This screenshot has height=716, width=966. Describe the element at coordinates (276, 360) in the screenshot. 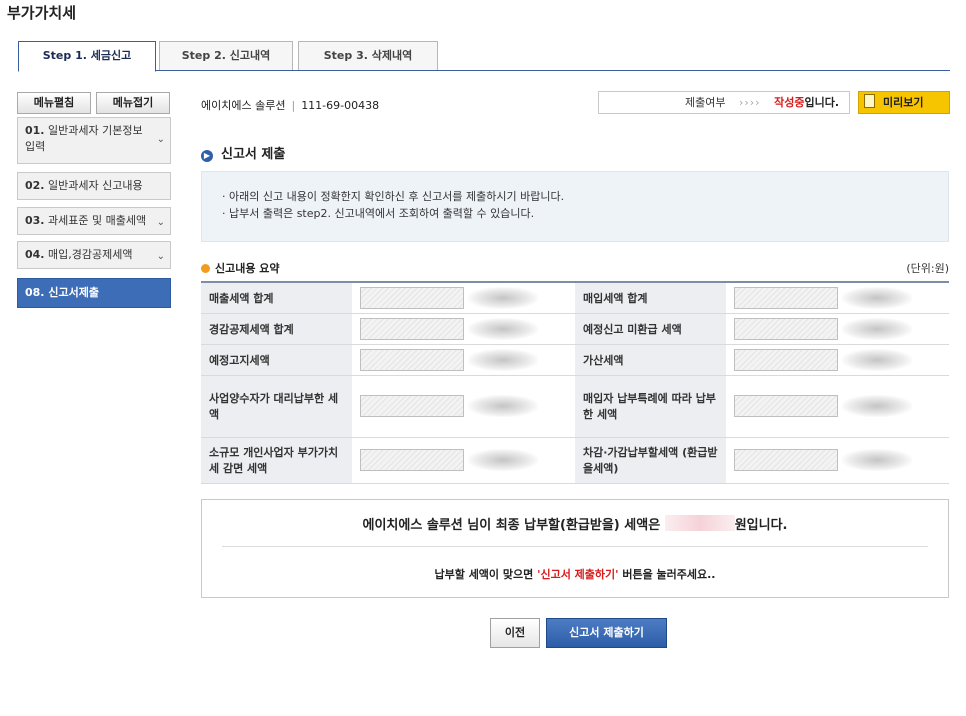

I see `row-label: 예정고지세액` at that location.